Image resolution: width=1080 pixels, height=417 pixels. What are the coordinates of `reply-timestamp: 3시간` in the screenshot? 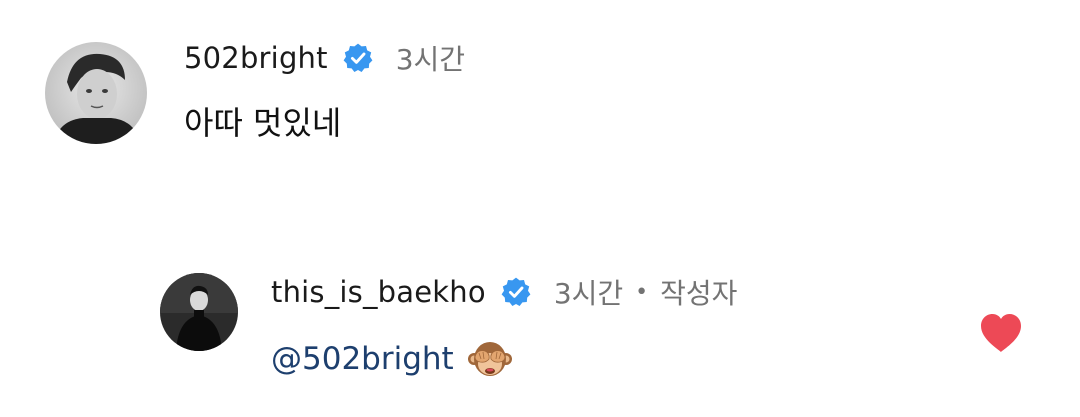 It's located at (588, 293).